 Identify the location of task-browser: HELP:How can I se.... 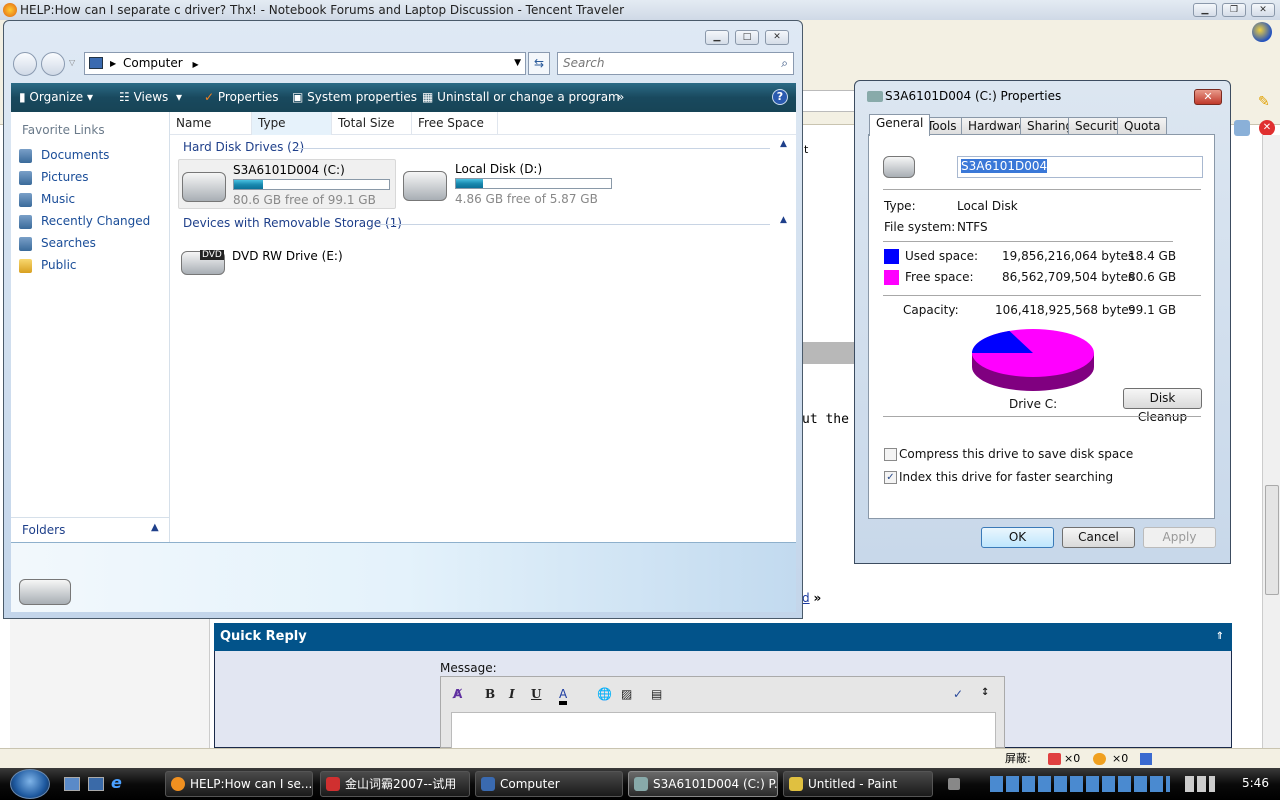
(239, 784).